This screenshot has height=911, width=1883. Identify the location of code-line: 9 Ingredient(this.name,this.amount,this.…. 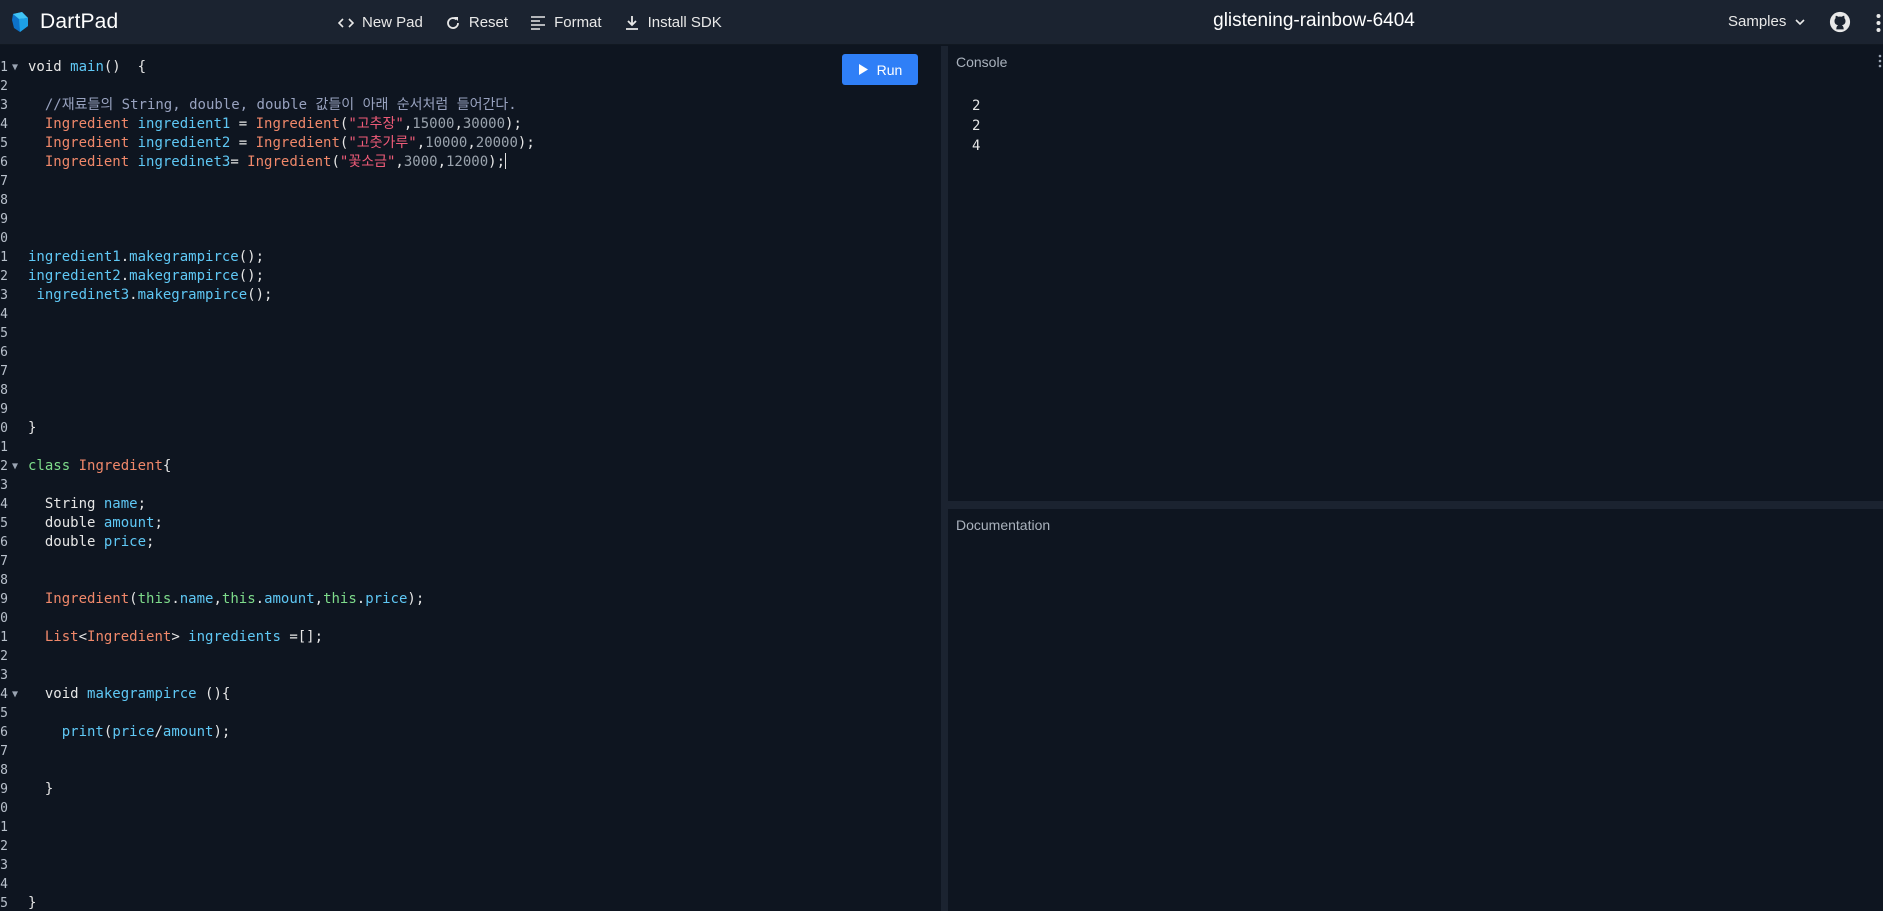
(470, 599).